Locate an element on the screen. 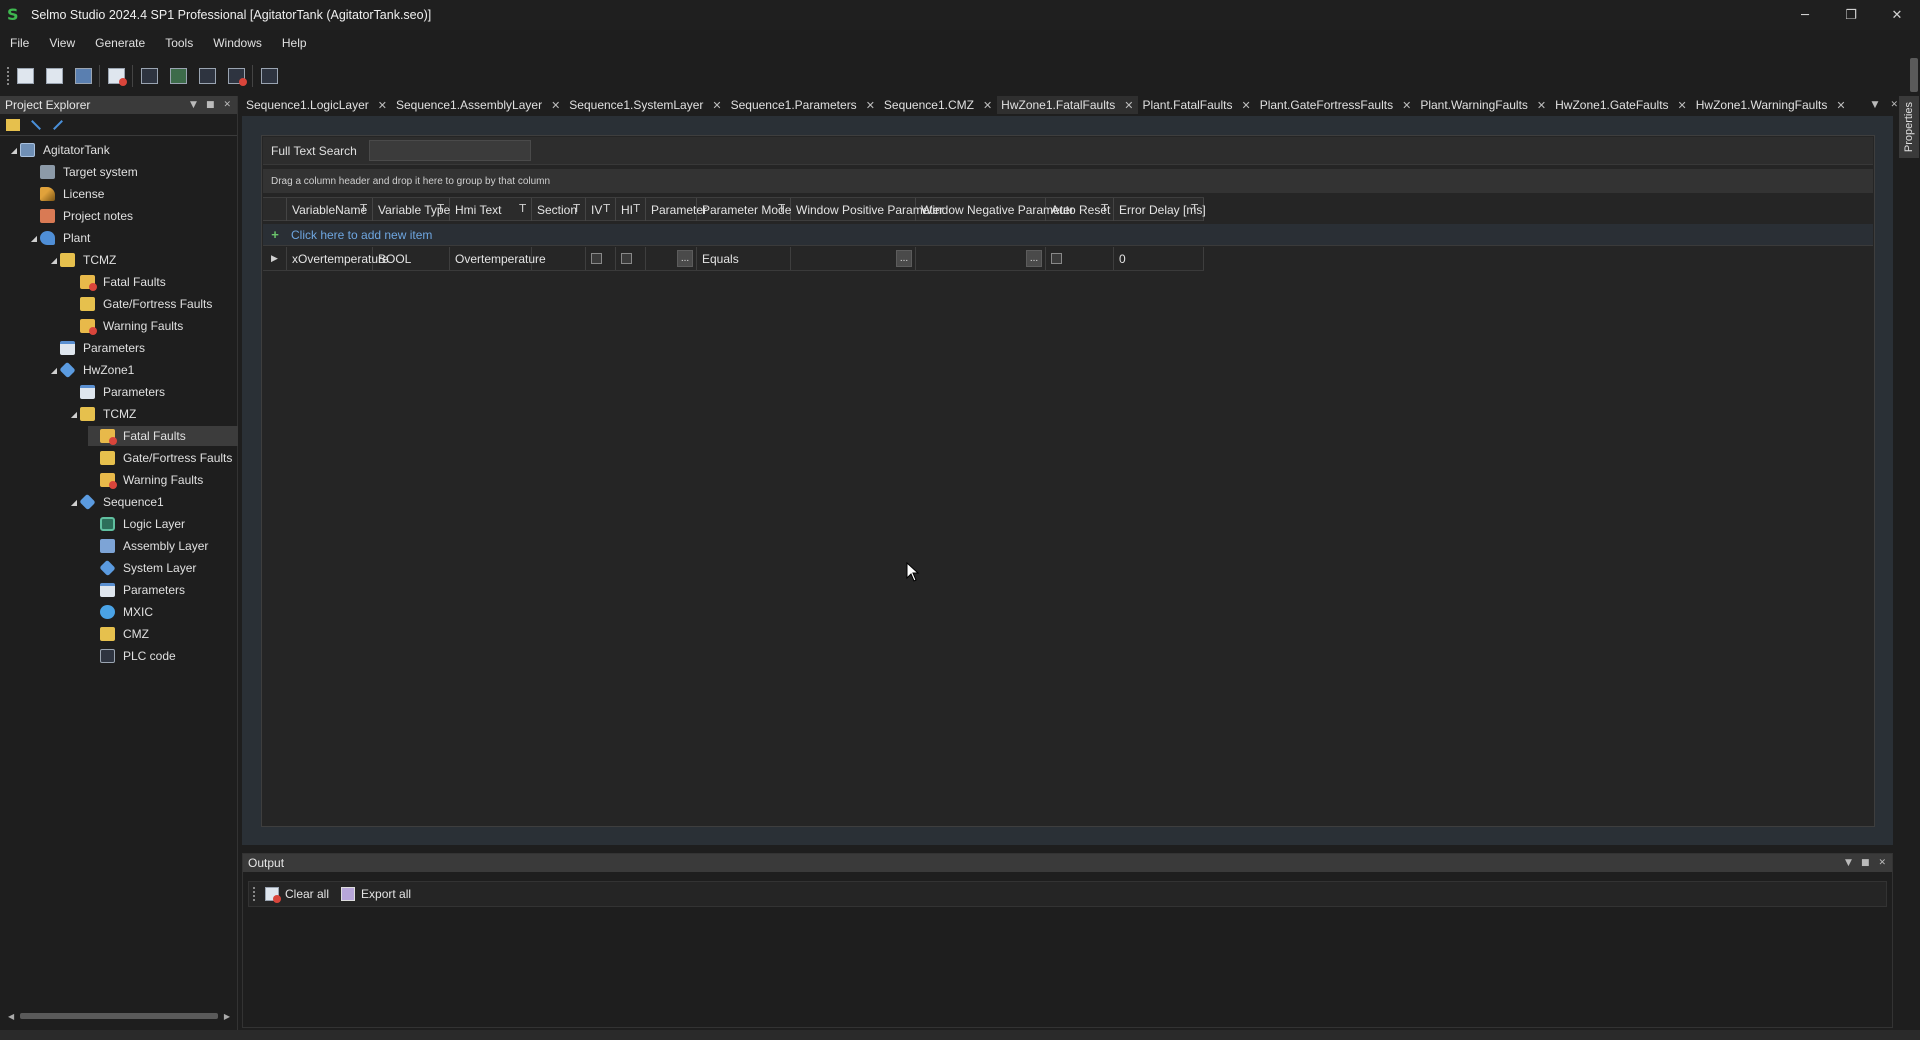 Image resolution: width=1920 pixels, height=1040 pixels. scroll-left-icon: ◀ is located at coordinates (11, 1016).